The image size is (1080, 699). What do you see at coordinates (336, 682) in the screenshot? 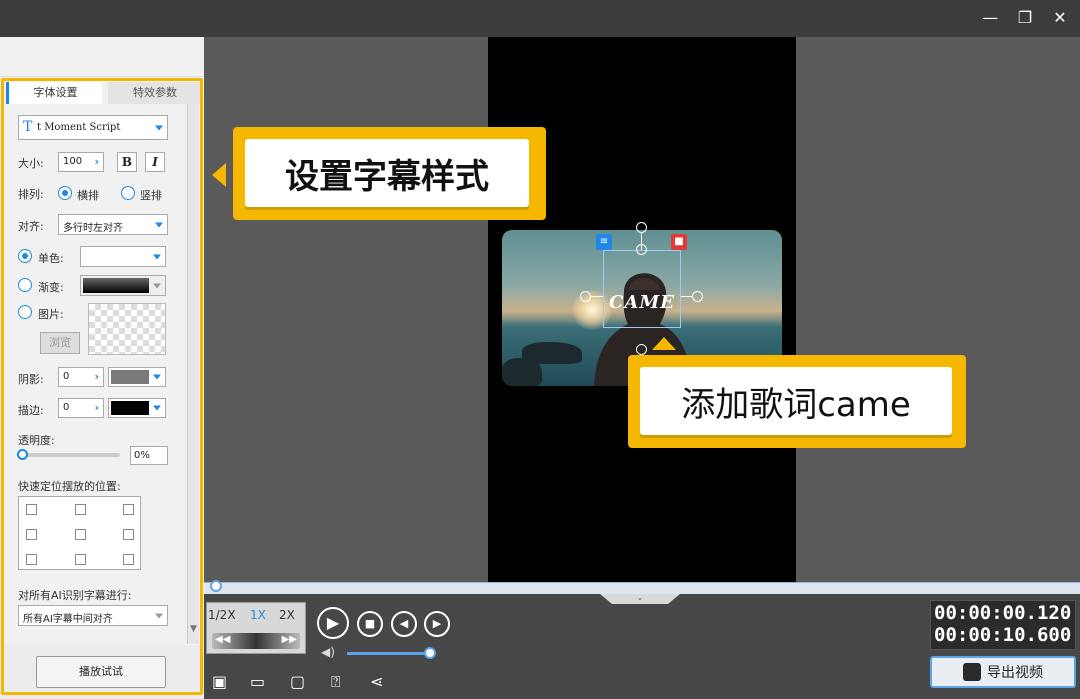
I see `help-icon: ⍰` at bounding box center [336, 682].